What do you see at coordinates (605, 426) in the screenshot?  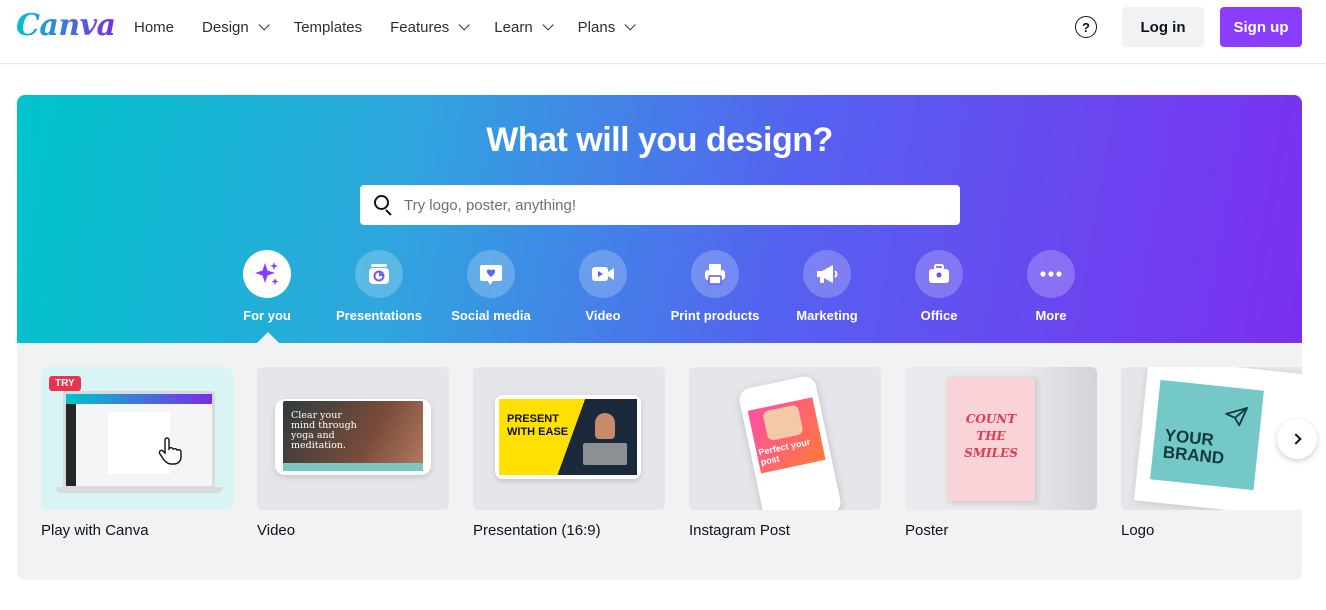 I see `person-shape` at bounding box center [605, 426].